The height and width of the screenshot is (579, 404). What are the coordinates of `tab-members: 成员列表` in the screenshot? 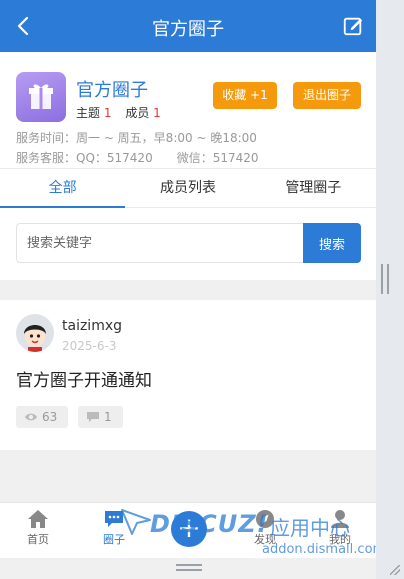 It's located at (187, 188).